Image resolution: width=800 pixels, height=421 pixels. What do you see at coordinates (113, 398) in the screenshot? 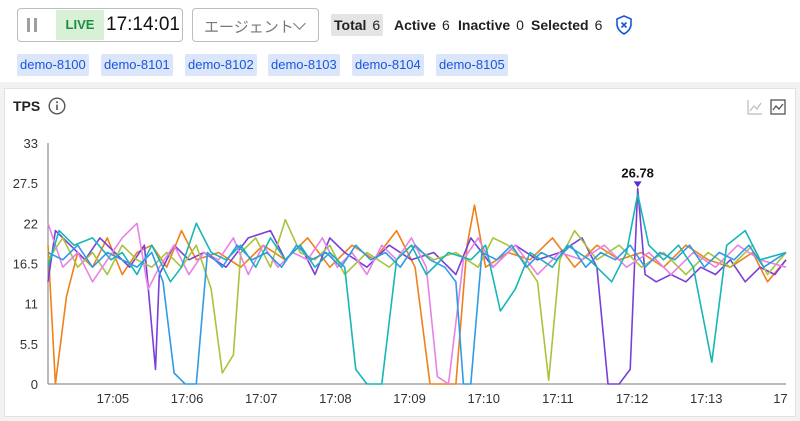
I see `x-tick-label: 17:05` at bounding box center [113, 398].